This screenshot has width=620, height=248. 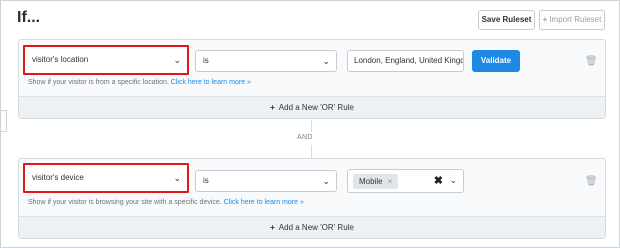 I want to click on save-ruleset-button: Save Ruleset, so click(x=506, y=20).